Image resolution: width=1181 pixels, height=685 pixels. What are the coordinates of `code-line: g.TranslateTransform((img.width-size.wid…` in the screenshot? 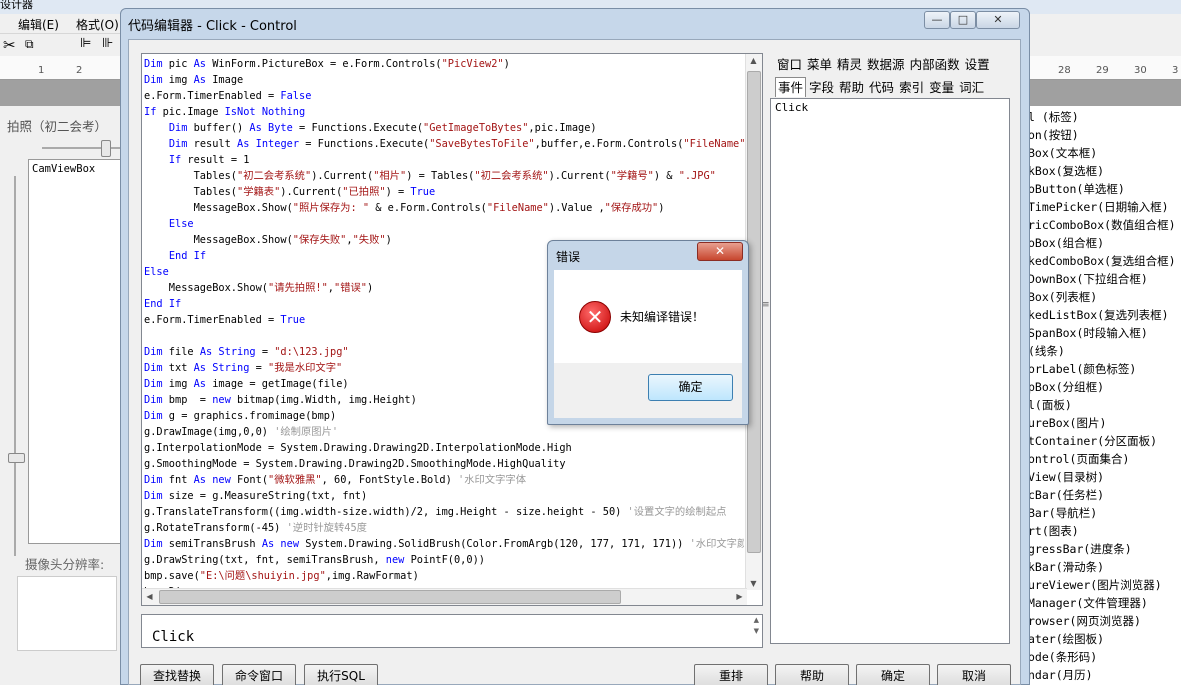 It's located at (444, 512).